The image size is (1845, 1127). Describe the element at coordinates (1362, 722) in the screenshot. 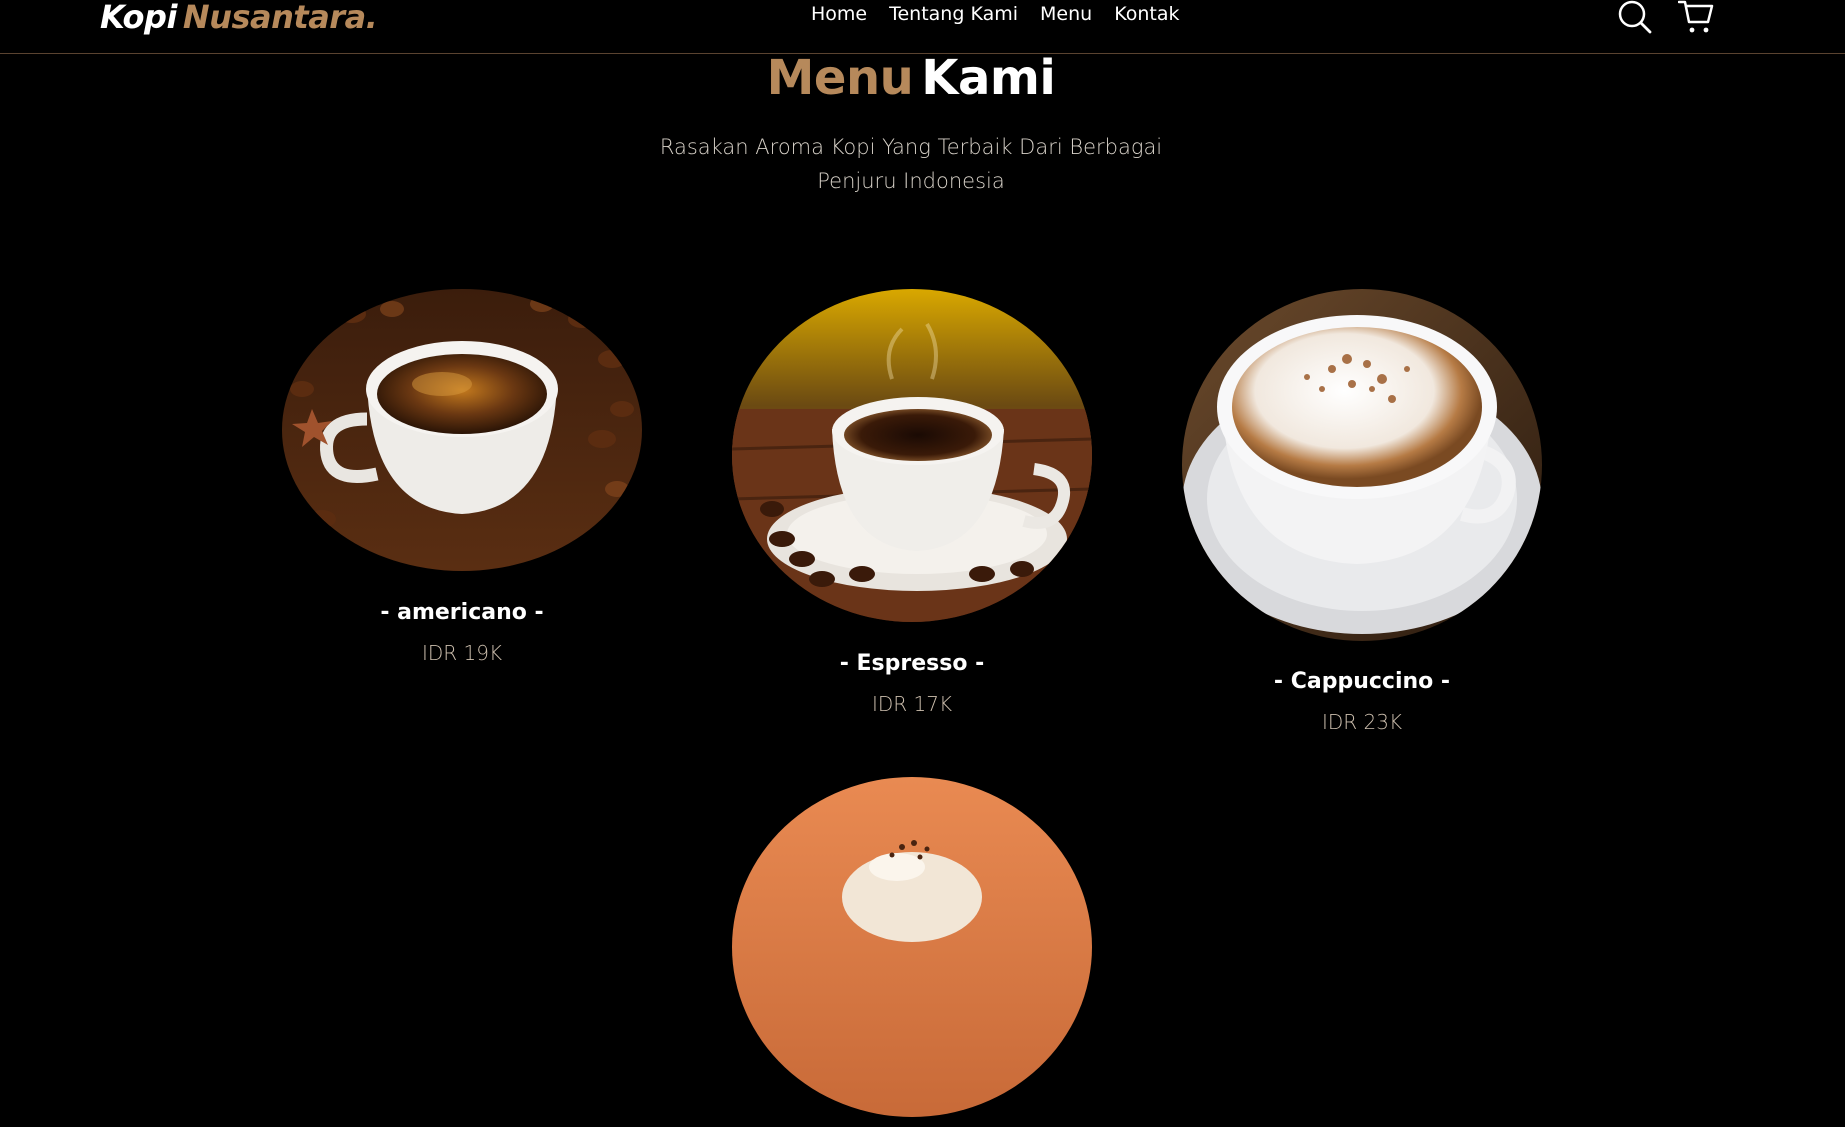

I see `item-price: IDR 23K` at that location.